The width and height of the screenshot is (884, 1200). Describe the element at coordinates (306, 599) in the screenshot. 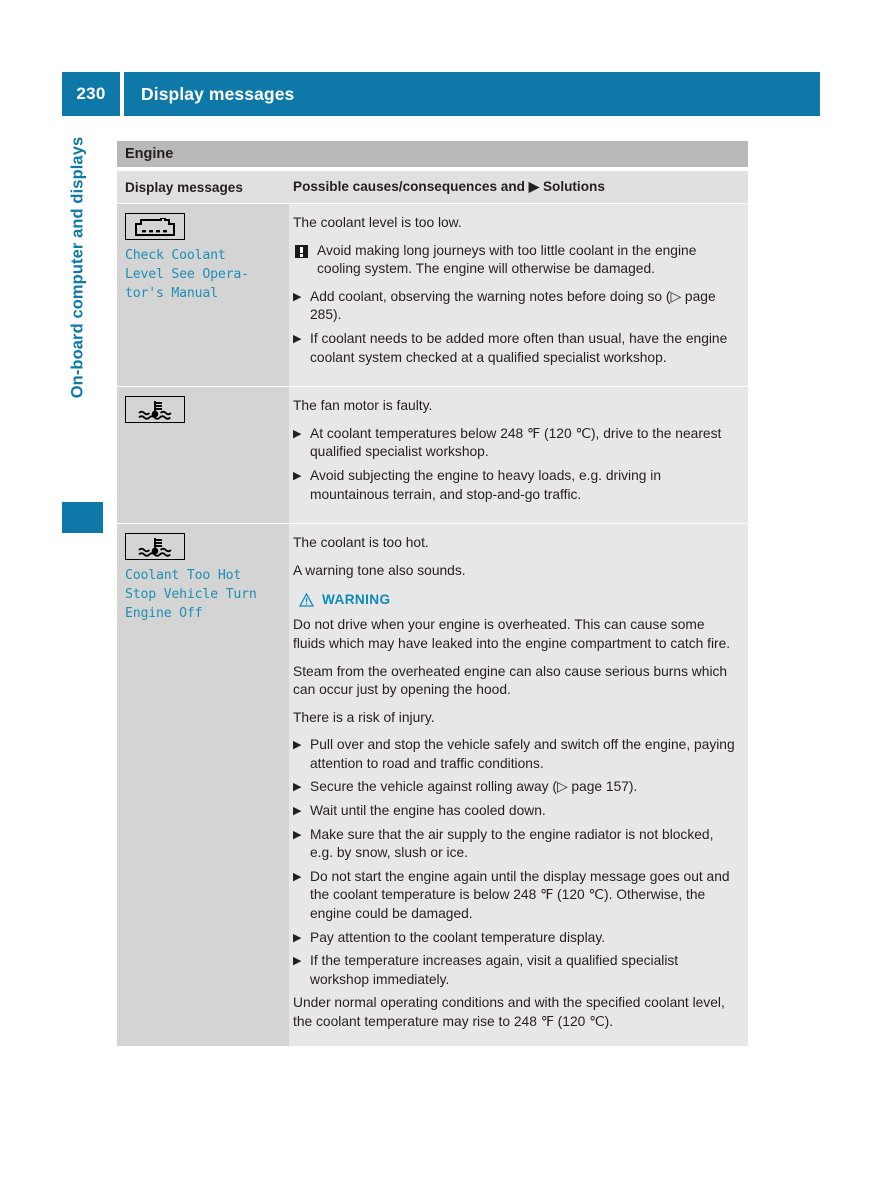

I see `warning-triangle-icon` at that location.